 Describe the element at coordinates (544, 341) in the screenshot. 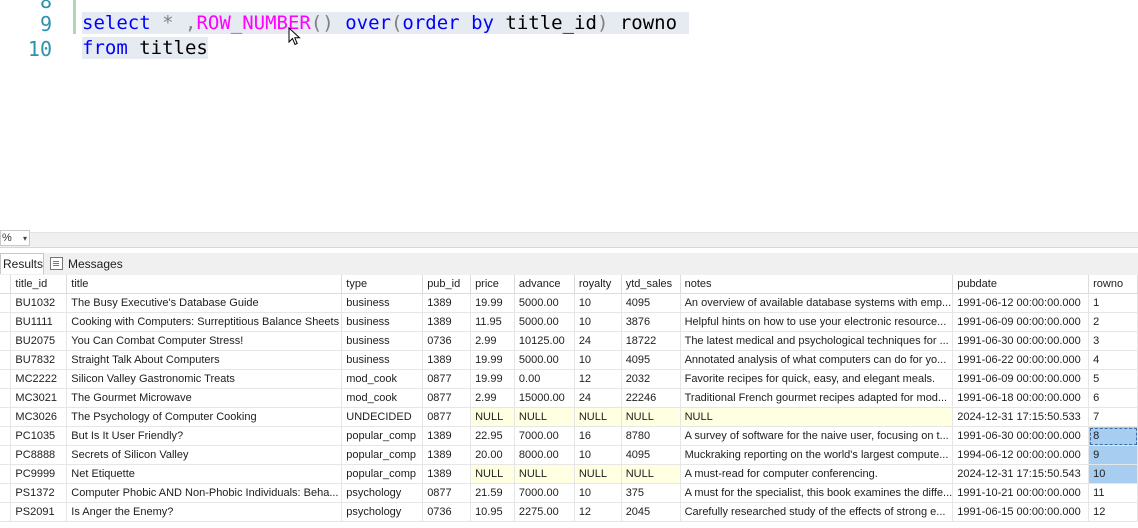

I see `cell-advance: 10125.00` at that location.